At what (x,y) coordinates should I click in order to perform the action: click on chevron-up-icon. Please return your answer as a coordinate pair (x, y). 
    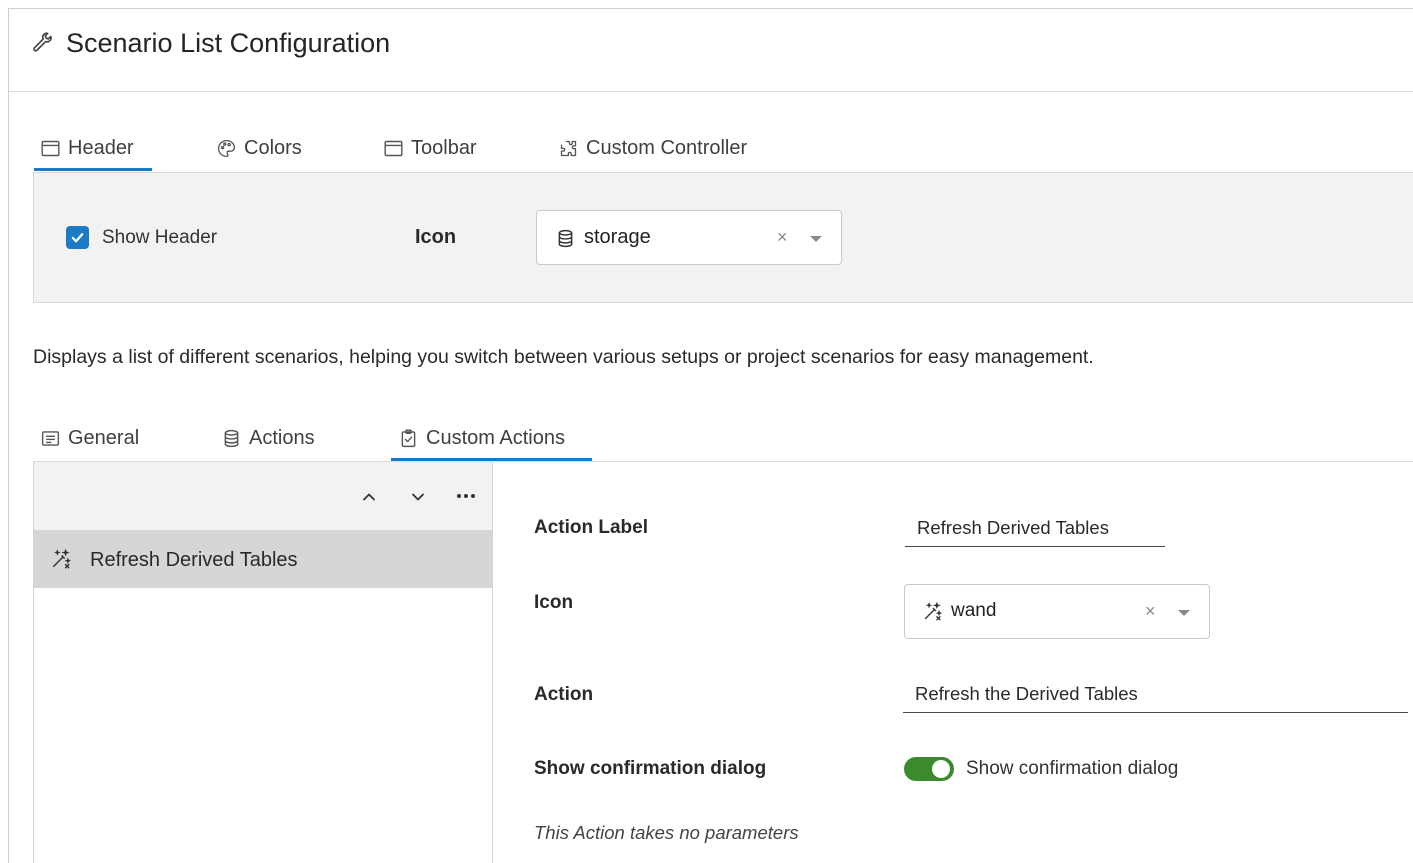
    Looking at the image, I should click on (369, 497).